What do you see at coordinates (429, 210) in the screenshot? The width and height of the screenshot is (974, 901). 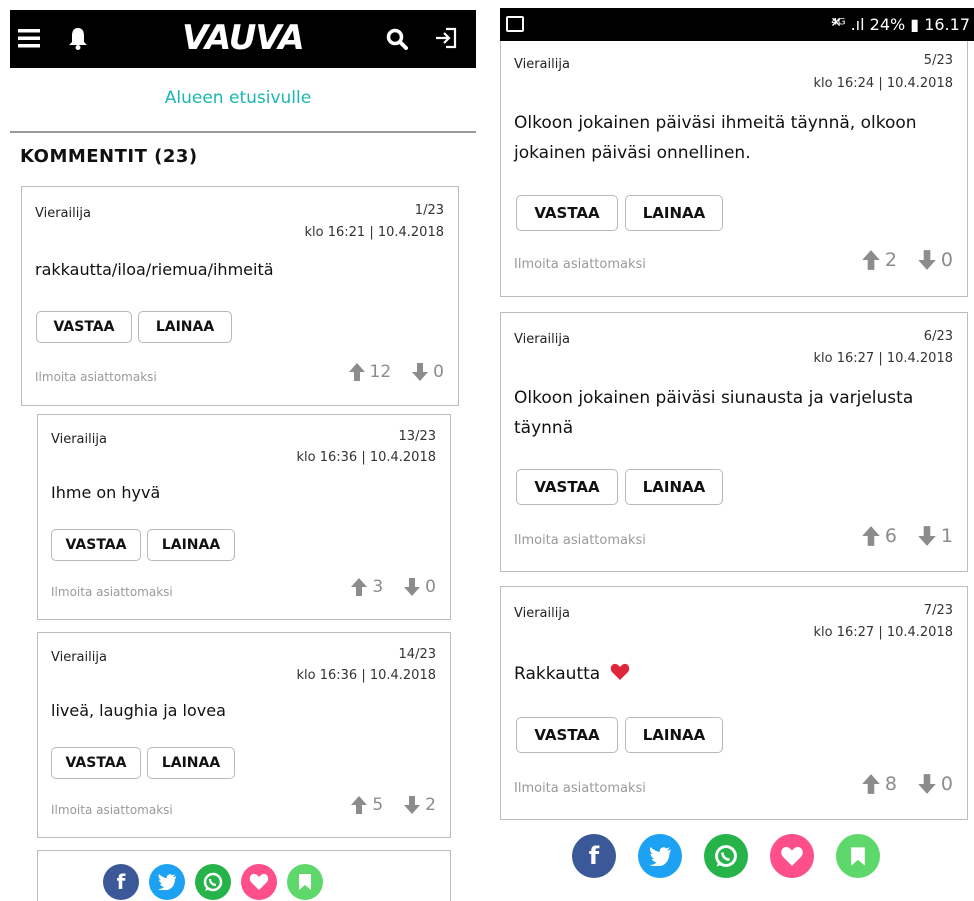 I see `comment-number: 1/23` at bounding box center [429, 210].